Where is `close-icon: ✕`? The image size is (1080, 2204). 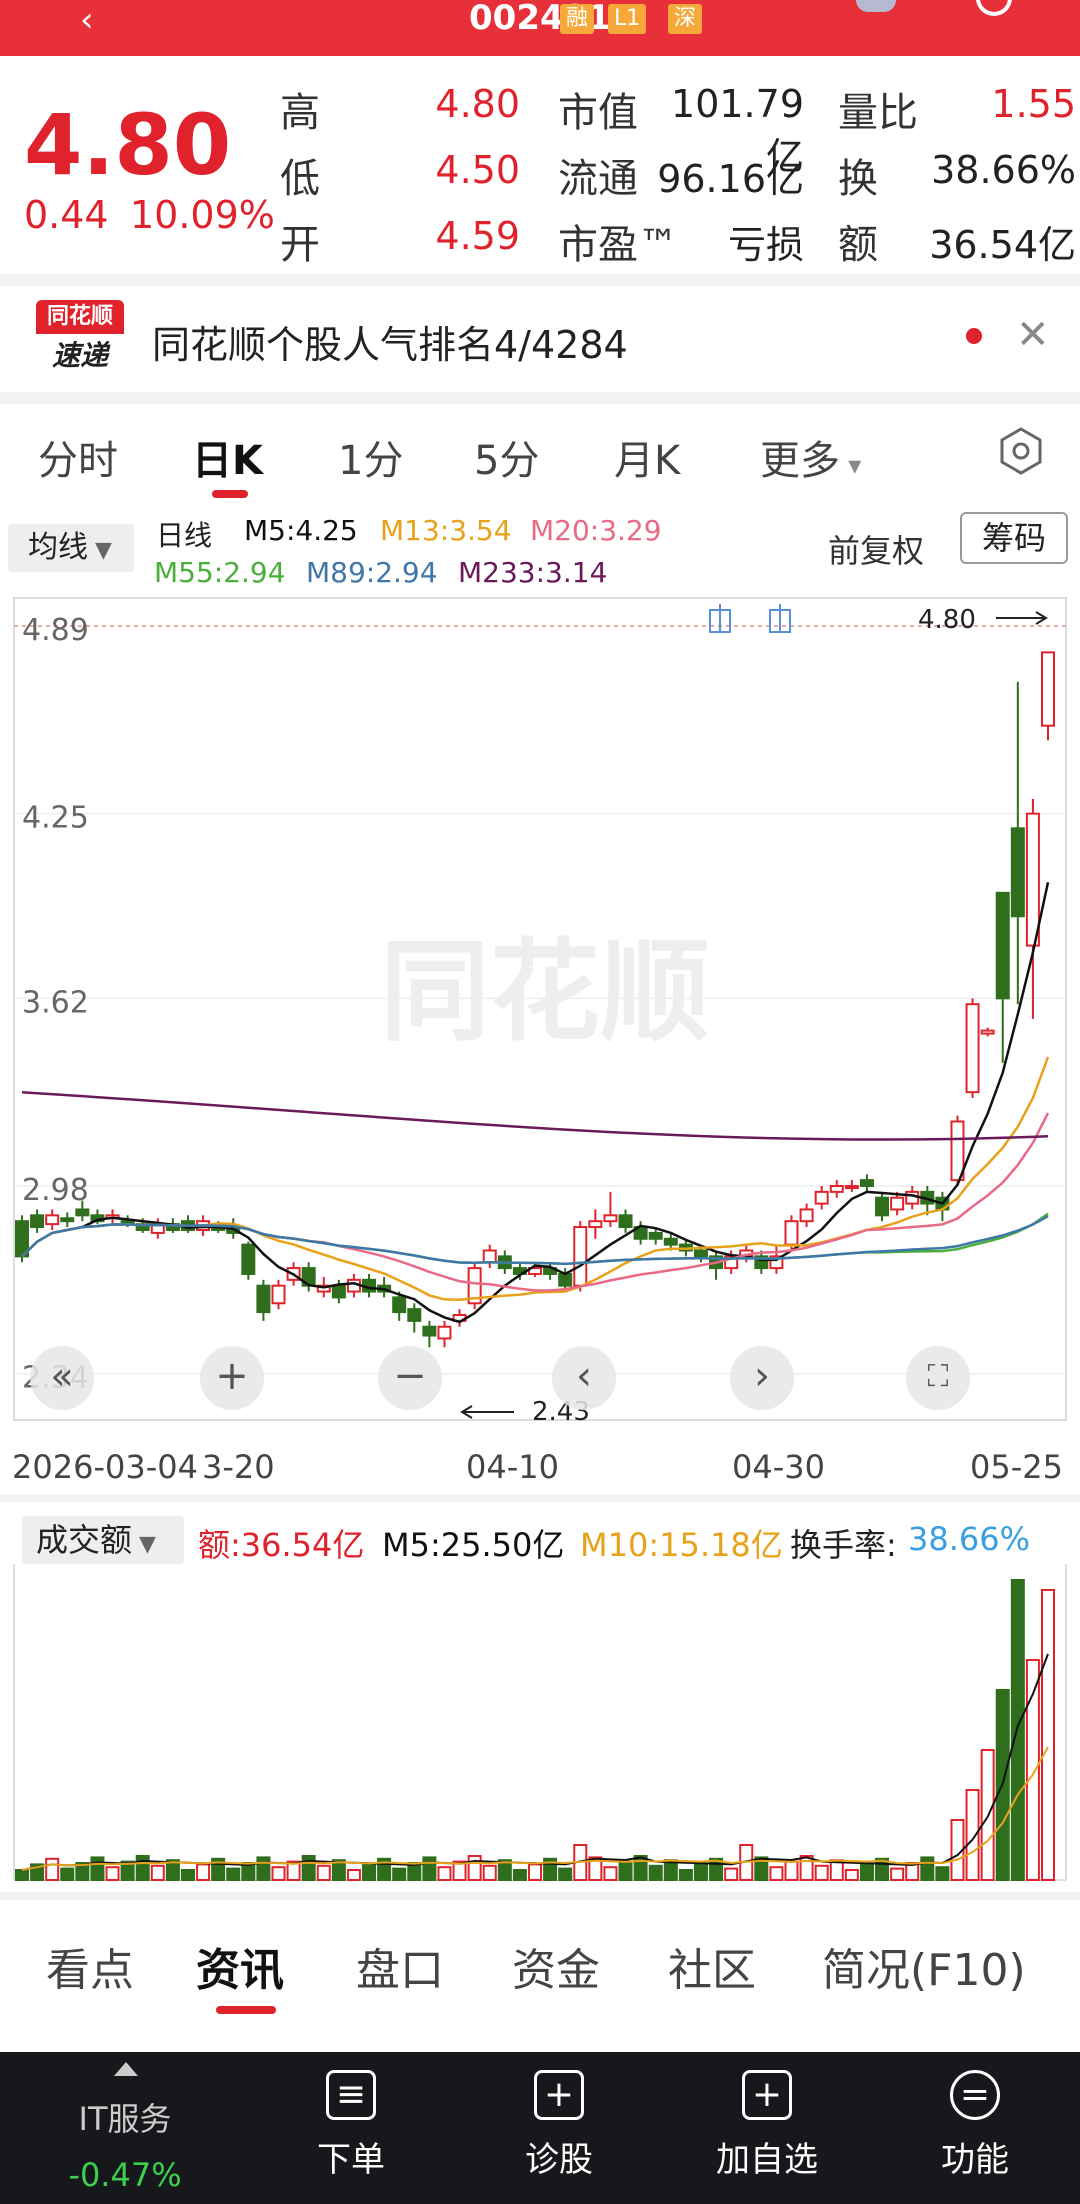
close-icon: ✕ is located at coordinates (1033, 335).